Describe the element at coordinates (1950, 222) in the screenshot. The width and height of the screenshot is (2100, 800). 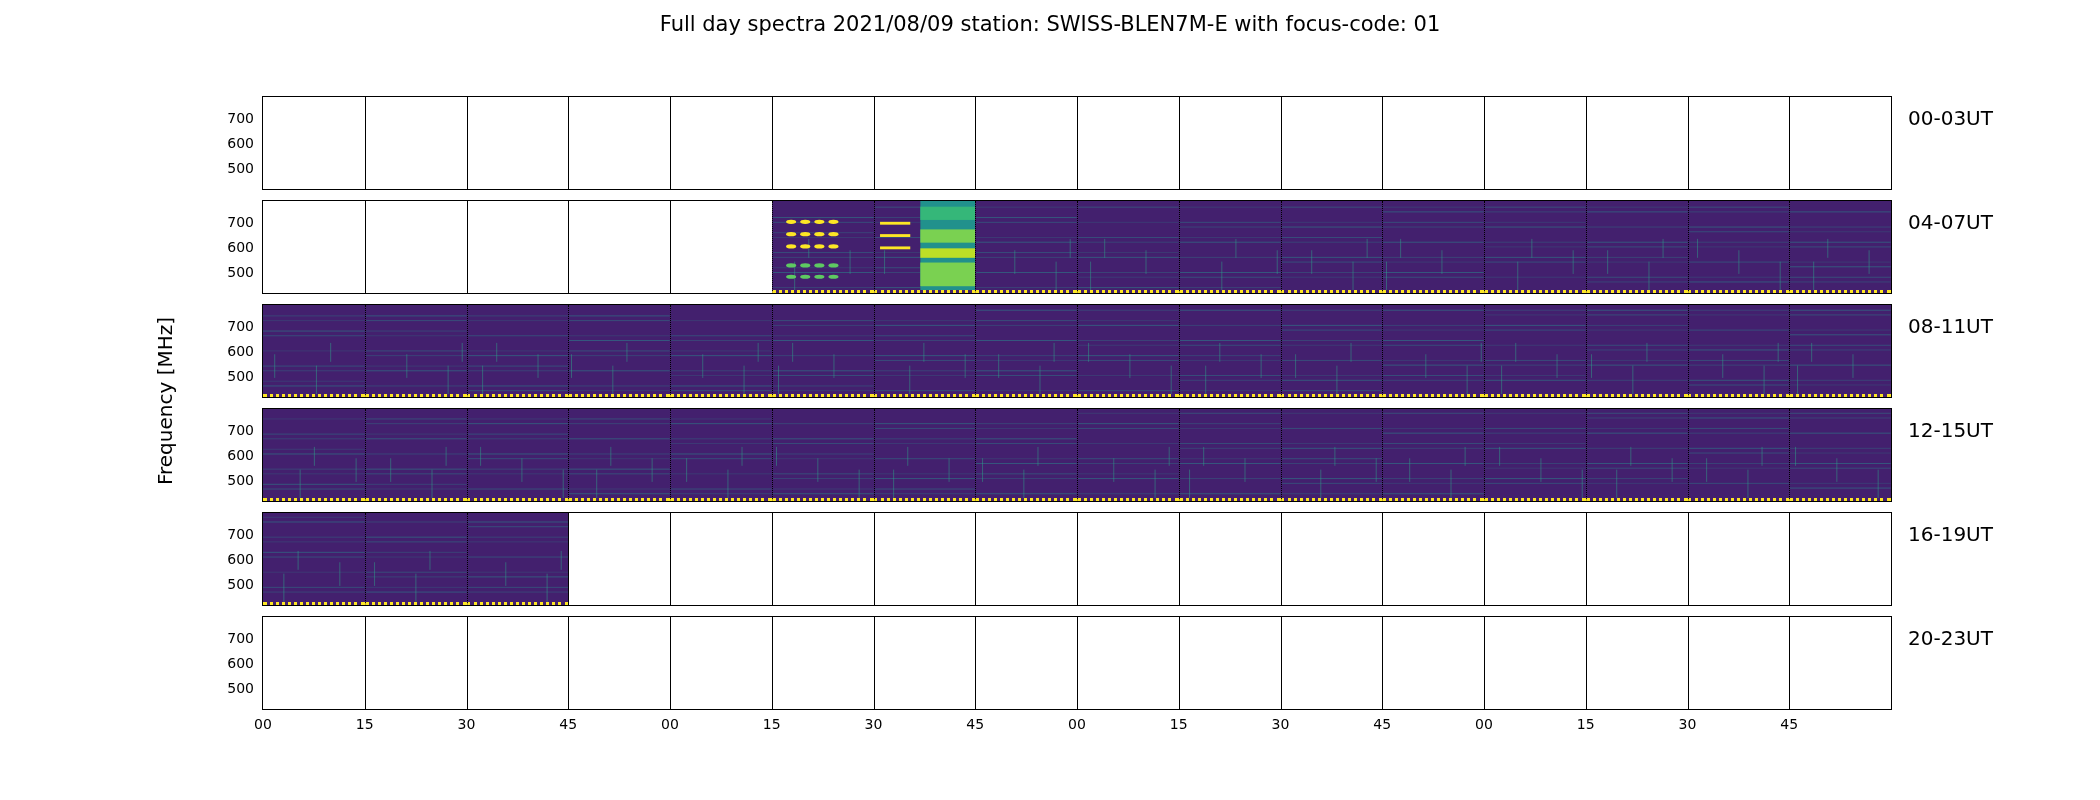
I see `row-time-label: 04-07UT` at that location.